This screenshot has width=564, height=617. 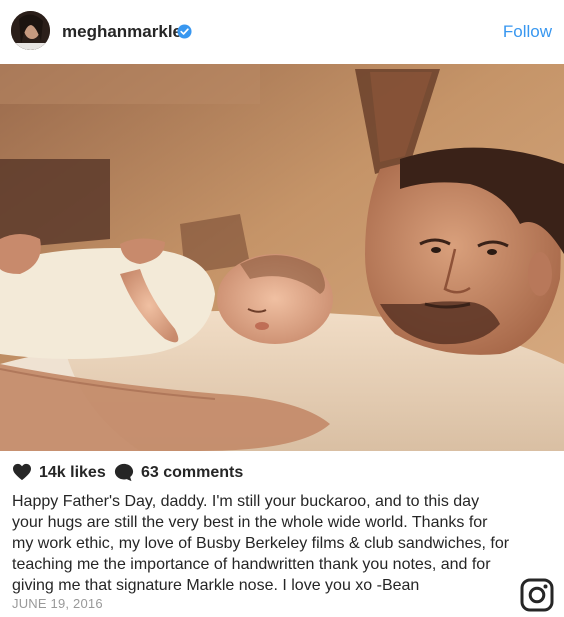 What do you see at coordinates (527, 32) in the screenshot?
I see `follow-button: Follow` at bounding box center [527, 32].